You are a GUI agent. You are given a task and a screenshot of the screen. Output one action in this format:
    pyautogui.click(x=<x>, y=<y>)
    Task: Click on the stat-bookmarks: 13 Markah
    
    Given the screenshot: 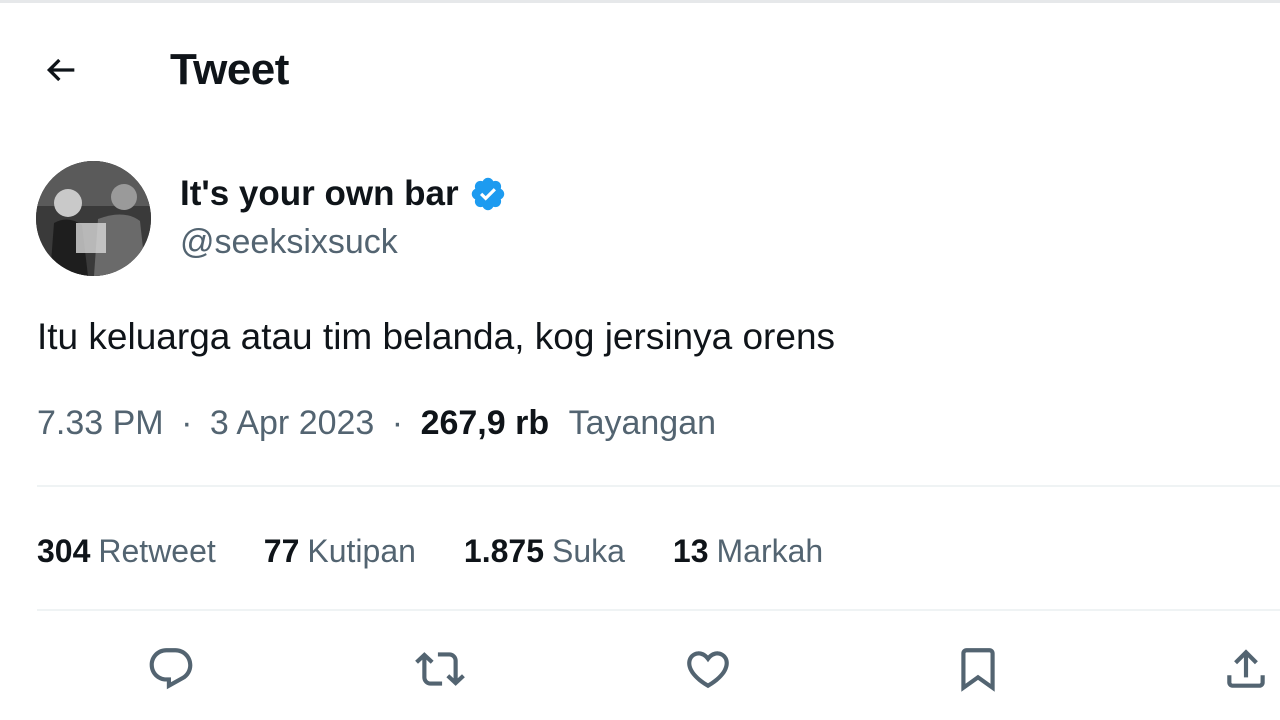 What is the action you would take?
    pyautogui.click(x=748, y=551)
    